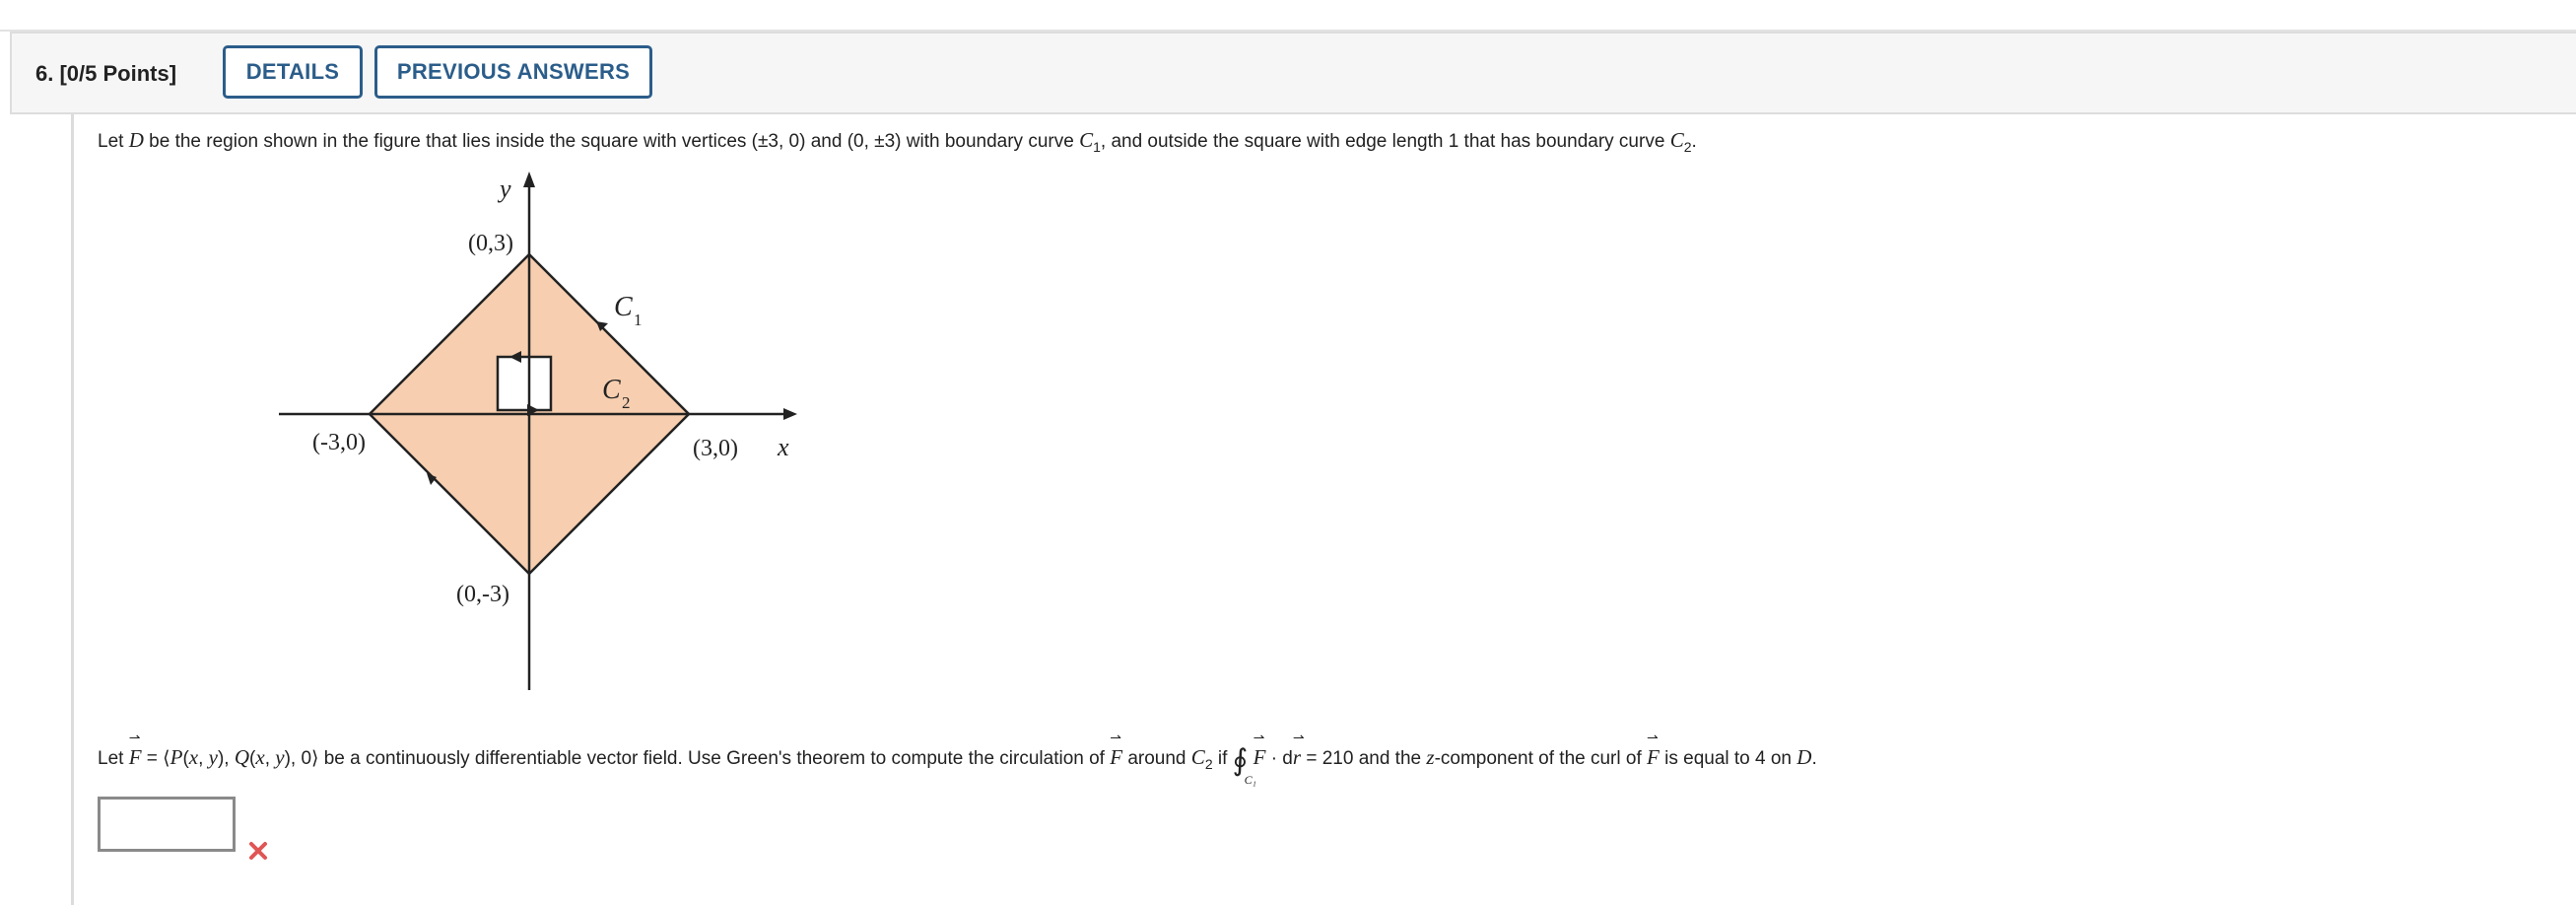 This screenshot has height=905, width=2576. What do you see at coordinates (482, 594) in the screenshot?
I see `vertex-bottom-label: (0,-3)` at bounding box center [482, 594].